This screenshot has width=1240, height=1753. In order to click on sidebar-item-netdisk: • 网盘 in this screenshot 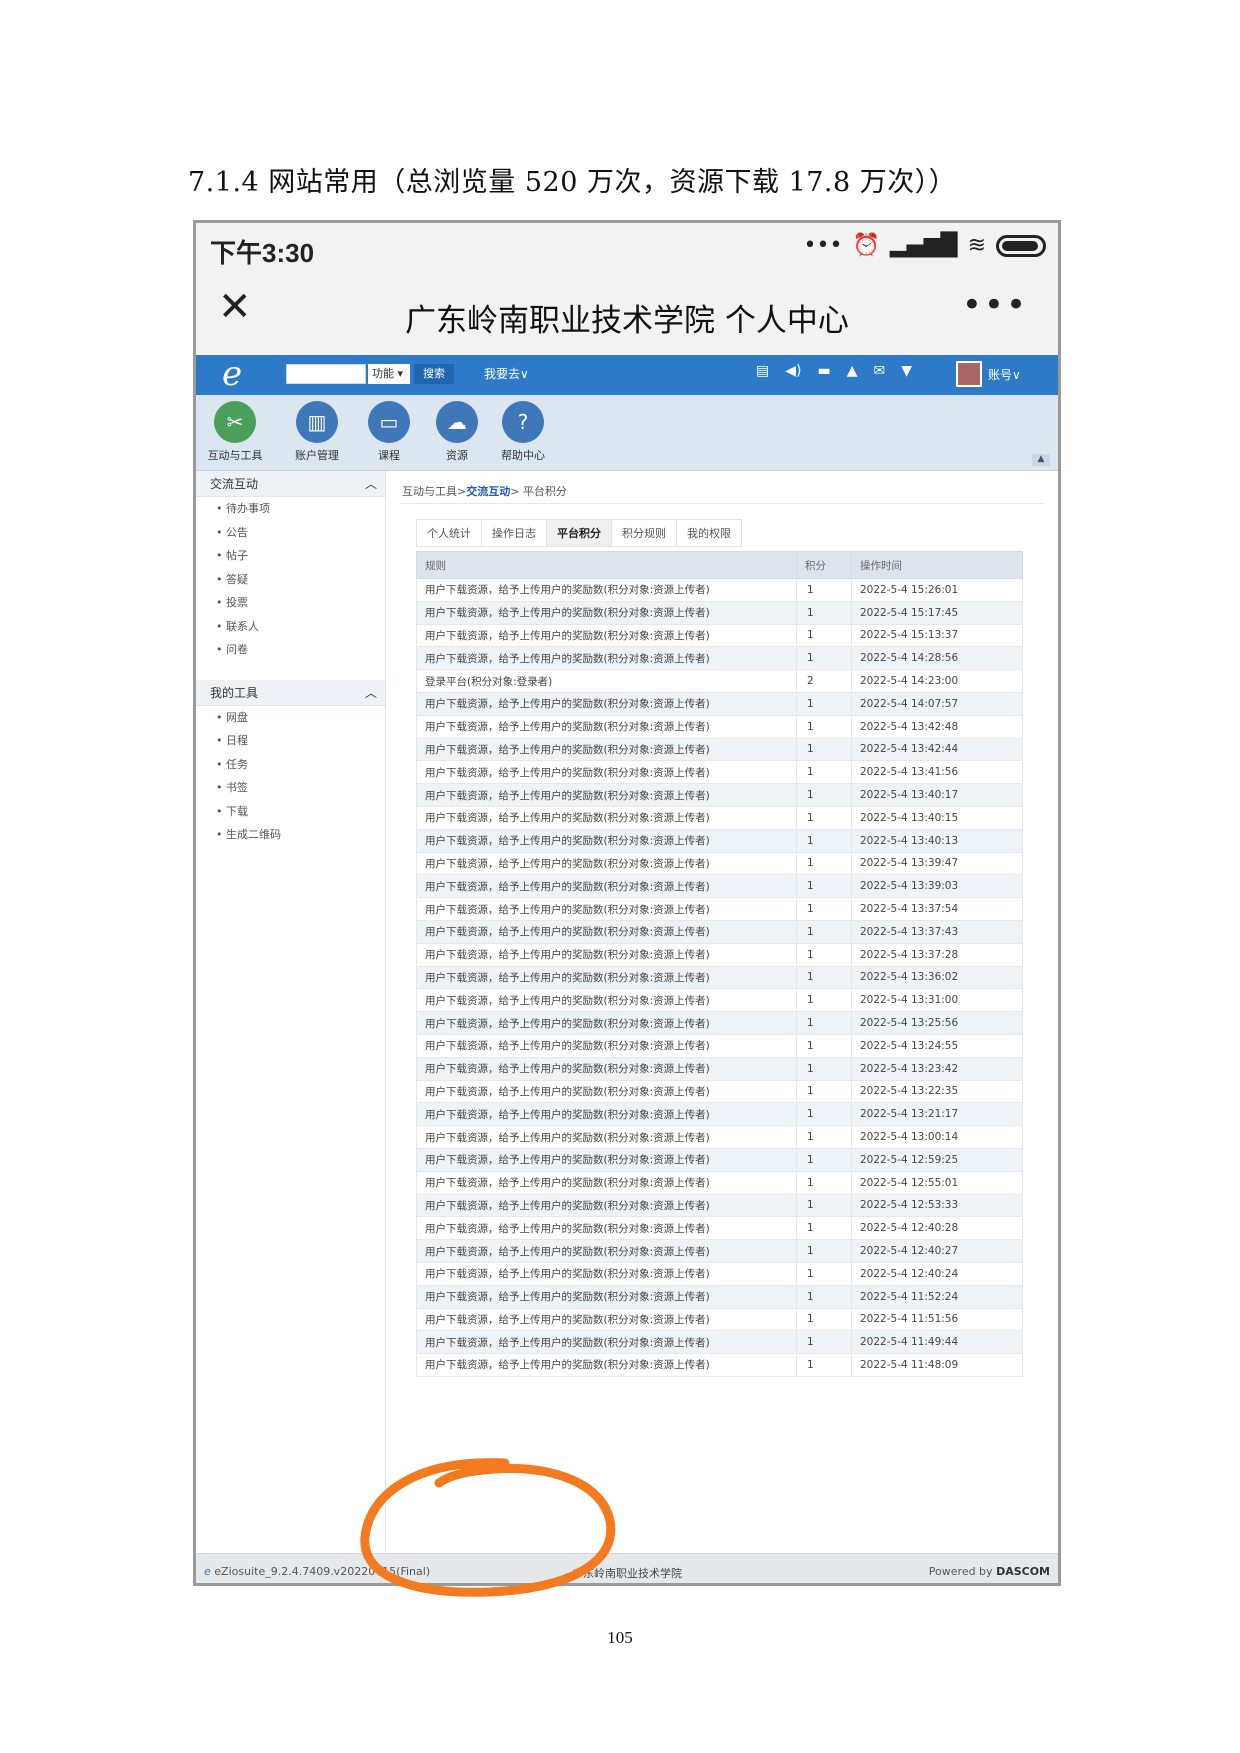, I will do `click(290, 718)`.